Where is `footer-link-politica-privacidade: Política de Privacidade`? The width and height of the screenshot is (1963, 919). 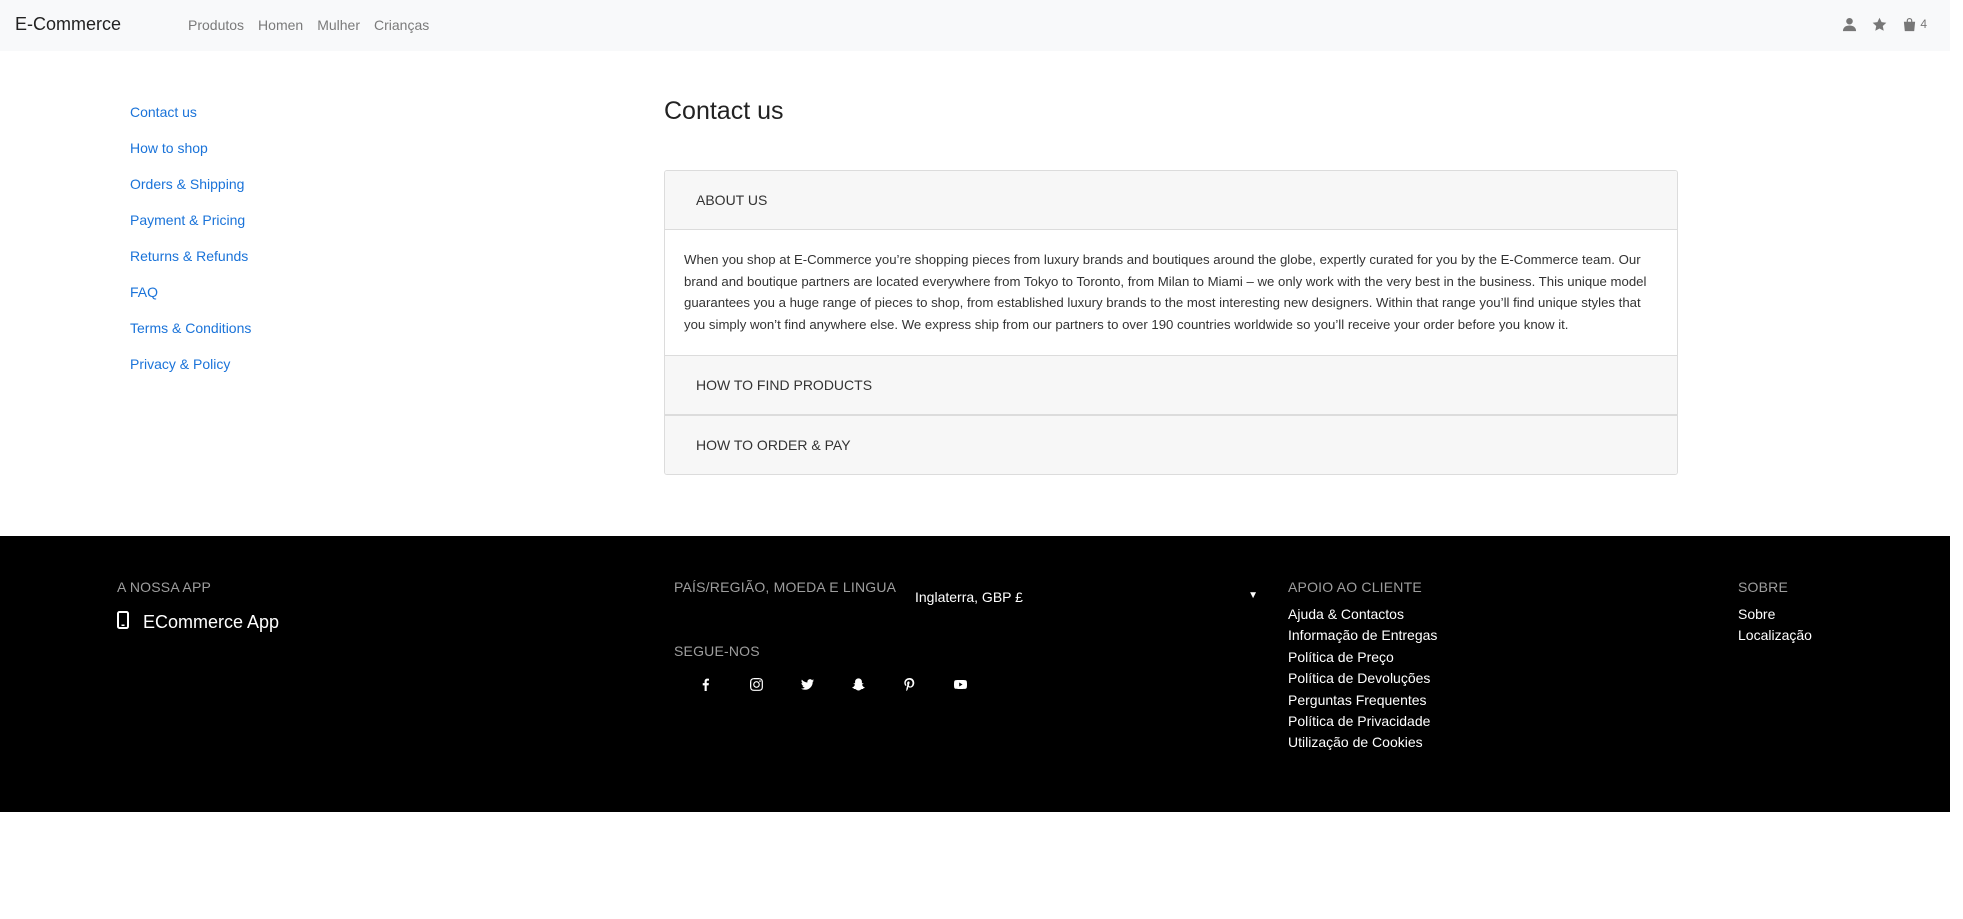
footer-link-politica-privacidade: Política de Privacidade is located at coordinates (1362, 721).